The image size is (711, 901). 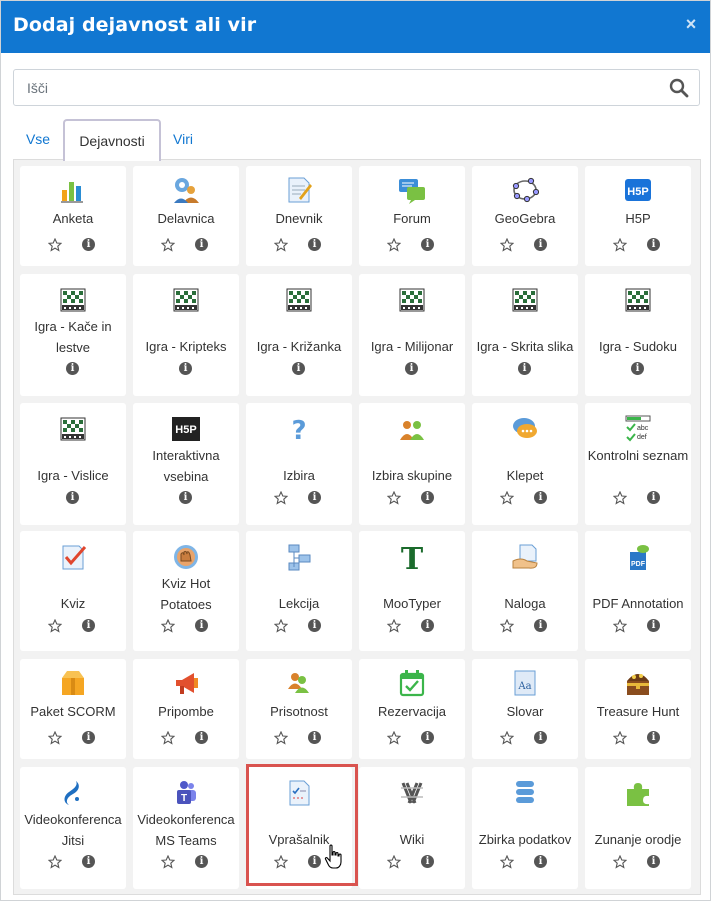 I want to click on activity-card: Kviz Hot Potatoes i, so click(x=186, y=591).